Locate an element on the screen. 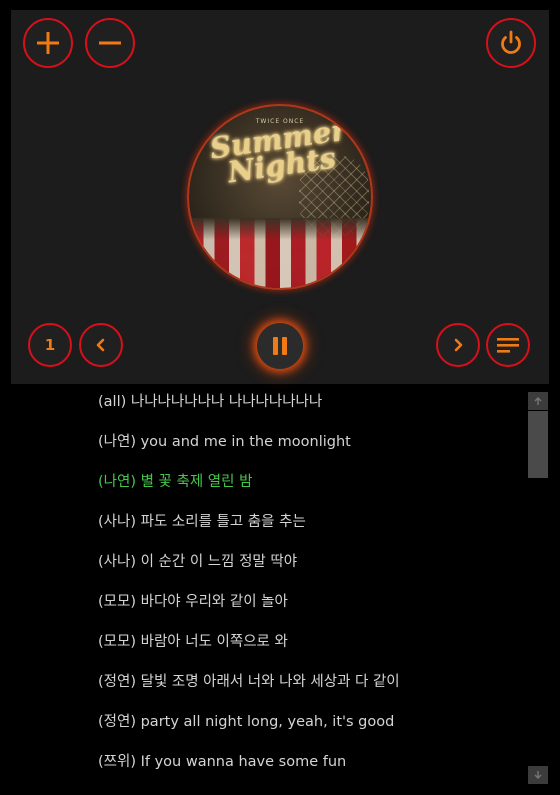 The image size is (560, 795). lyric-line-current: (나연) 별 꽃 축제 열린 밤 is located at coordinates (175, 482).